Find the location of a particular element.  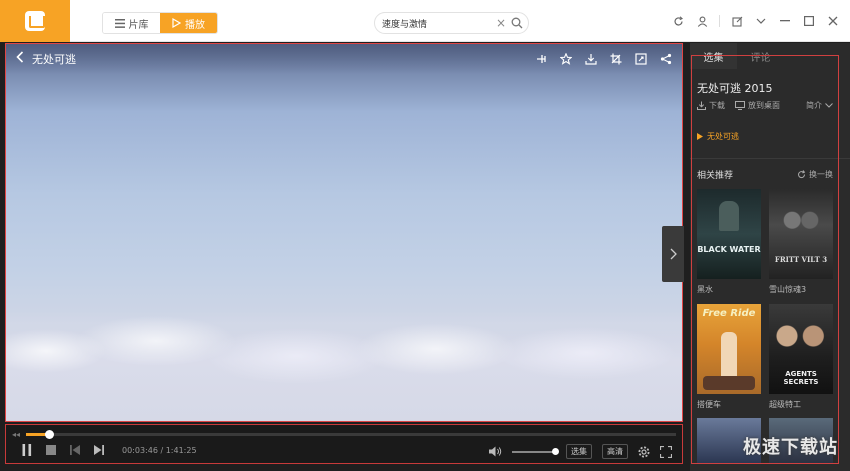

recommend-header: 相关推荐 换一换 is located at coordinates (765, 174).